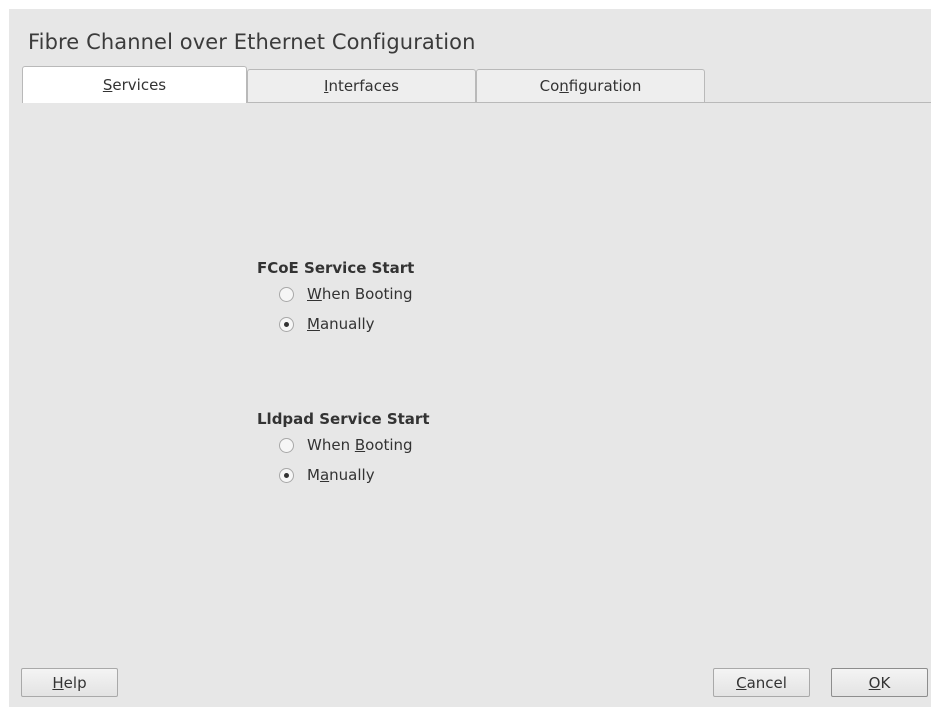 The height and width of the screenshot is (707, 931). Describe the element at coordinates (341, 475) in the screenshot. I see `lldpad-manually-label: Manually` at that location.